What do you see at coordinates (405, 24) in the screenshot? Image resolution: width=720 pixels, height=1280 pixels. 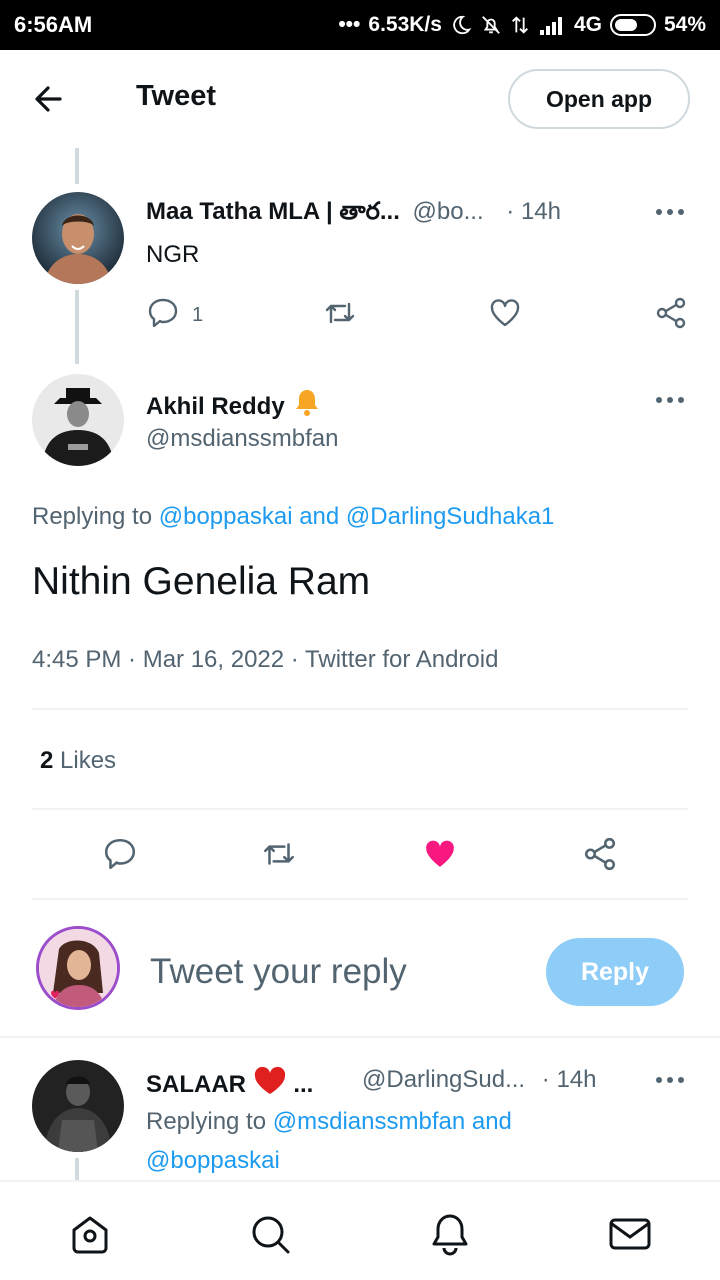 I see `network-speed: 6.53K/s` at bounding box center [405, 24].